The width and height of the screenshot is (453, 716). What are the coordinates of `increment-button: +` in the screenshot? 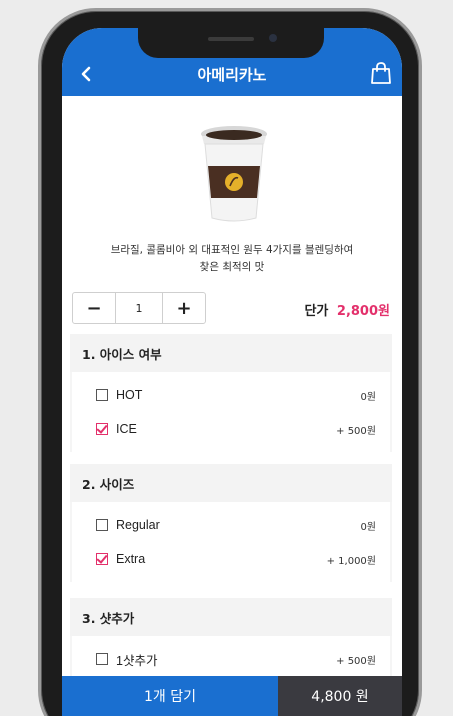 It's located at (184, 308).